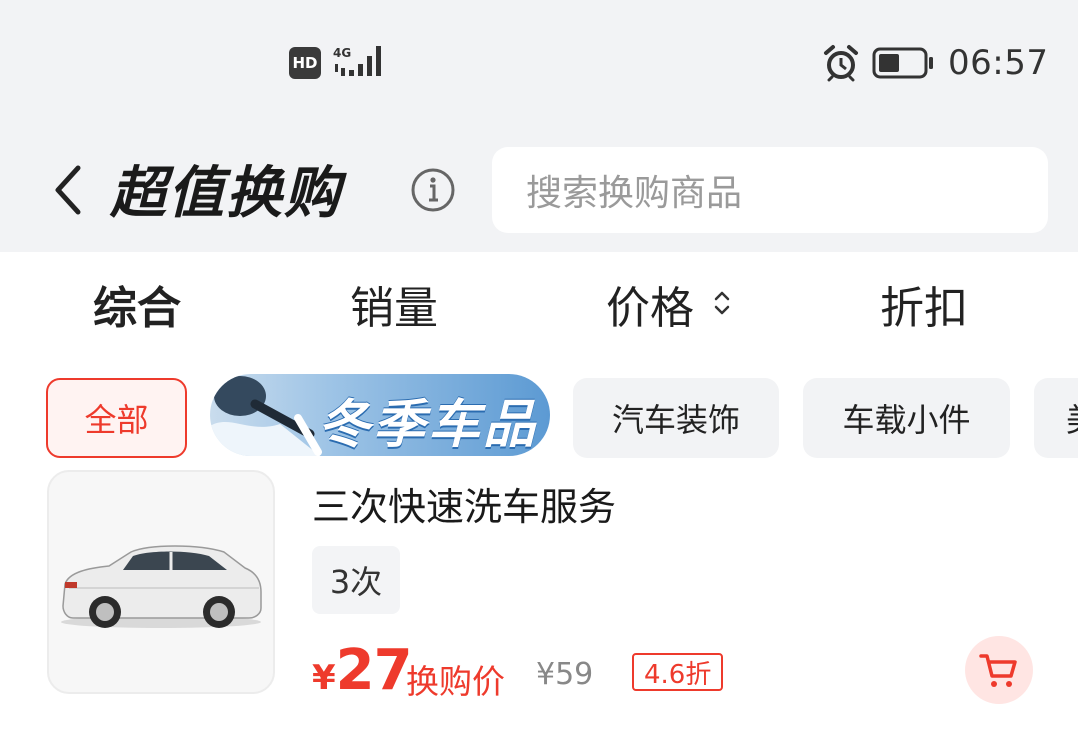 The image size is (1078, 742). I want to click on price-currency: ¥, so click(324, 678).